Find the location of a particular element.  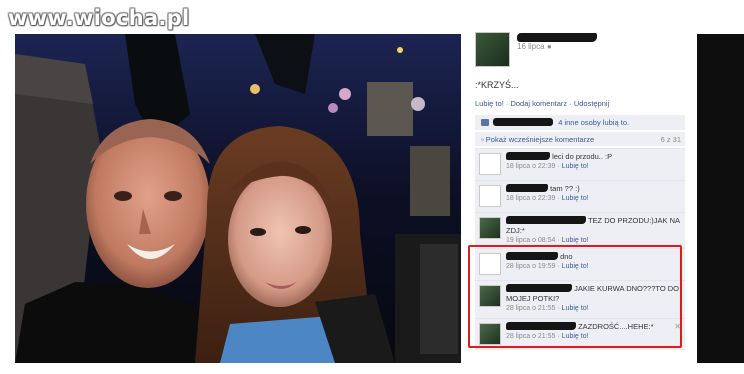

post-meta: 16 lipca ● is located at coordinates (534, 46).